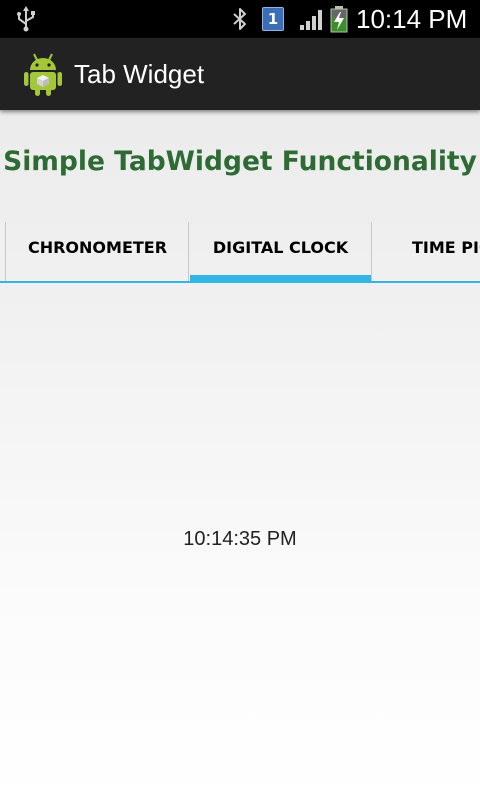 This screenshot has height=800, width=480. I want to click on tab-strip: CHRONOMETER DIGITAL CLOCK TIME PIC, so click(240, 252).